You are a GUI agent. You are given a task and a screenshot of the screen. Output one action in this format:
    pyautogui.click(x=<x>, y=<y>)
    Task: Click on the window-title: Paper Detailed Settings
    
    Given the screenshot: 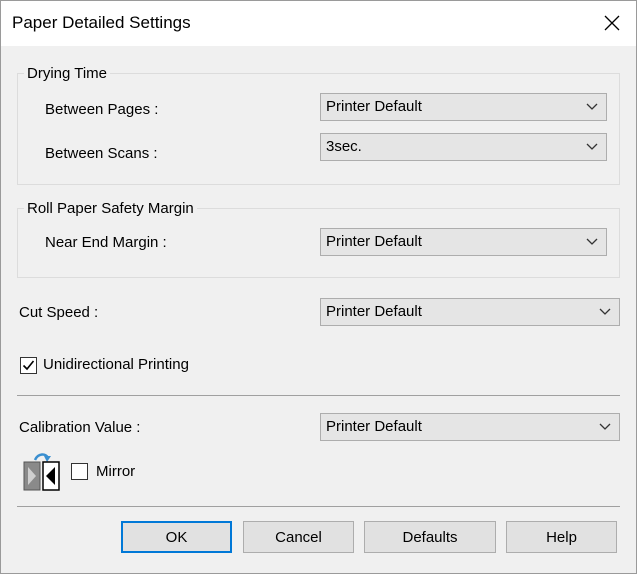 What is the action you would take?
    pyautogui.click(x=101, y=22)
    